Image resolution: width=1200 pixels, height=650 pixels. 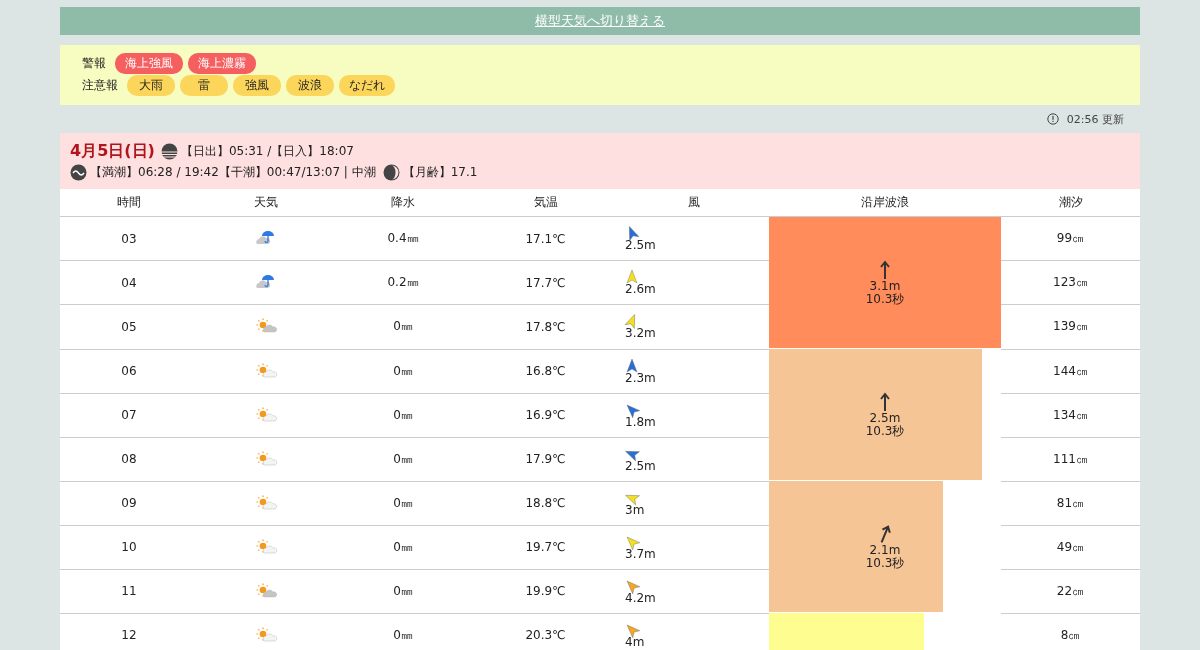 I want to click on wind-speed: 3.7m, so click(x=640, y=553).